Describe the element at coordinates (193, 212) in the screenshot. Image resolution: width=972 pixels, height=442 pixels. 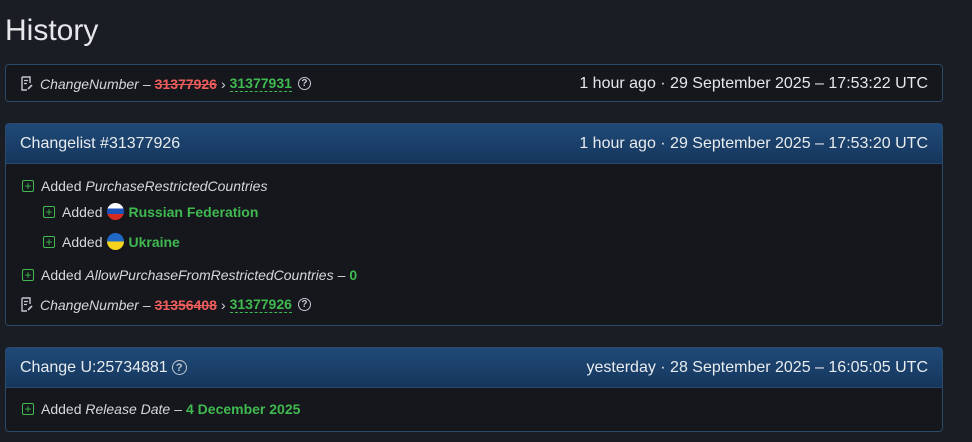
I see `country-link: Russian Federation` at that location.